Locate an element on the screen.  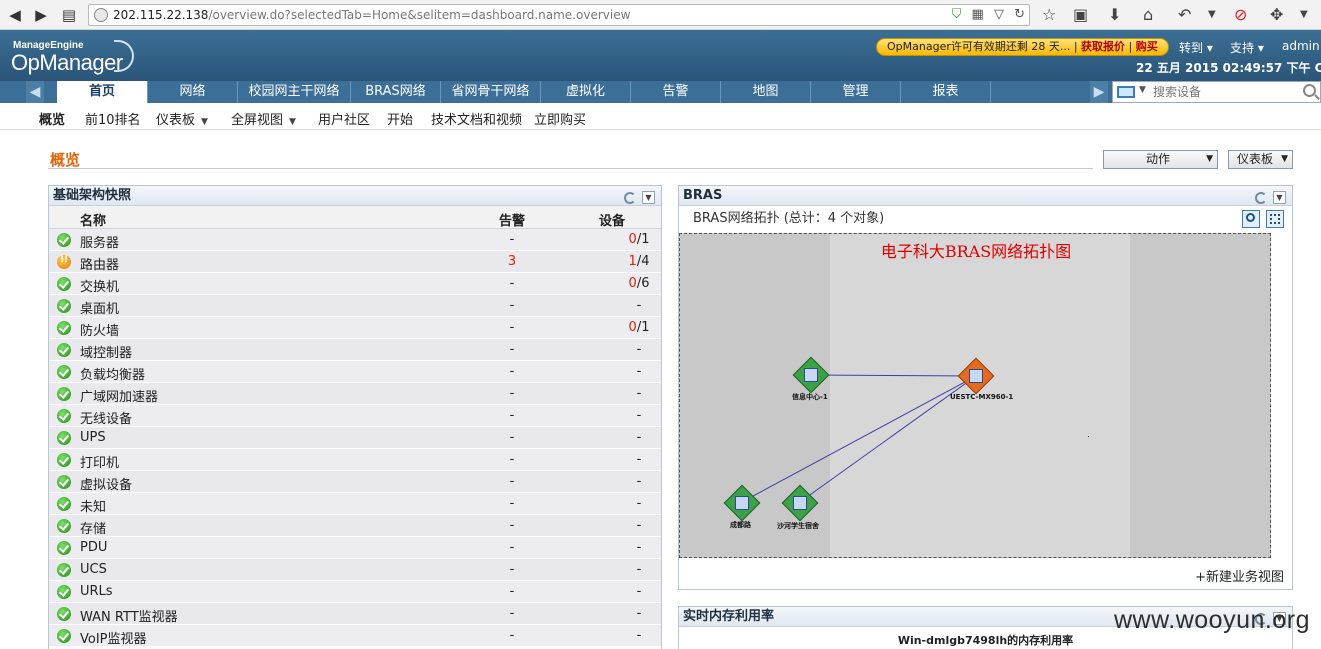
device-search-input is located at coordinates (1225, 92).